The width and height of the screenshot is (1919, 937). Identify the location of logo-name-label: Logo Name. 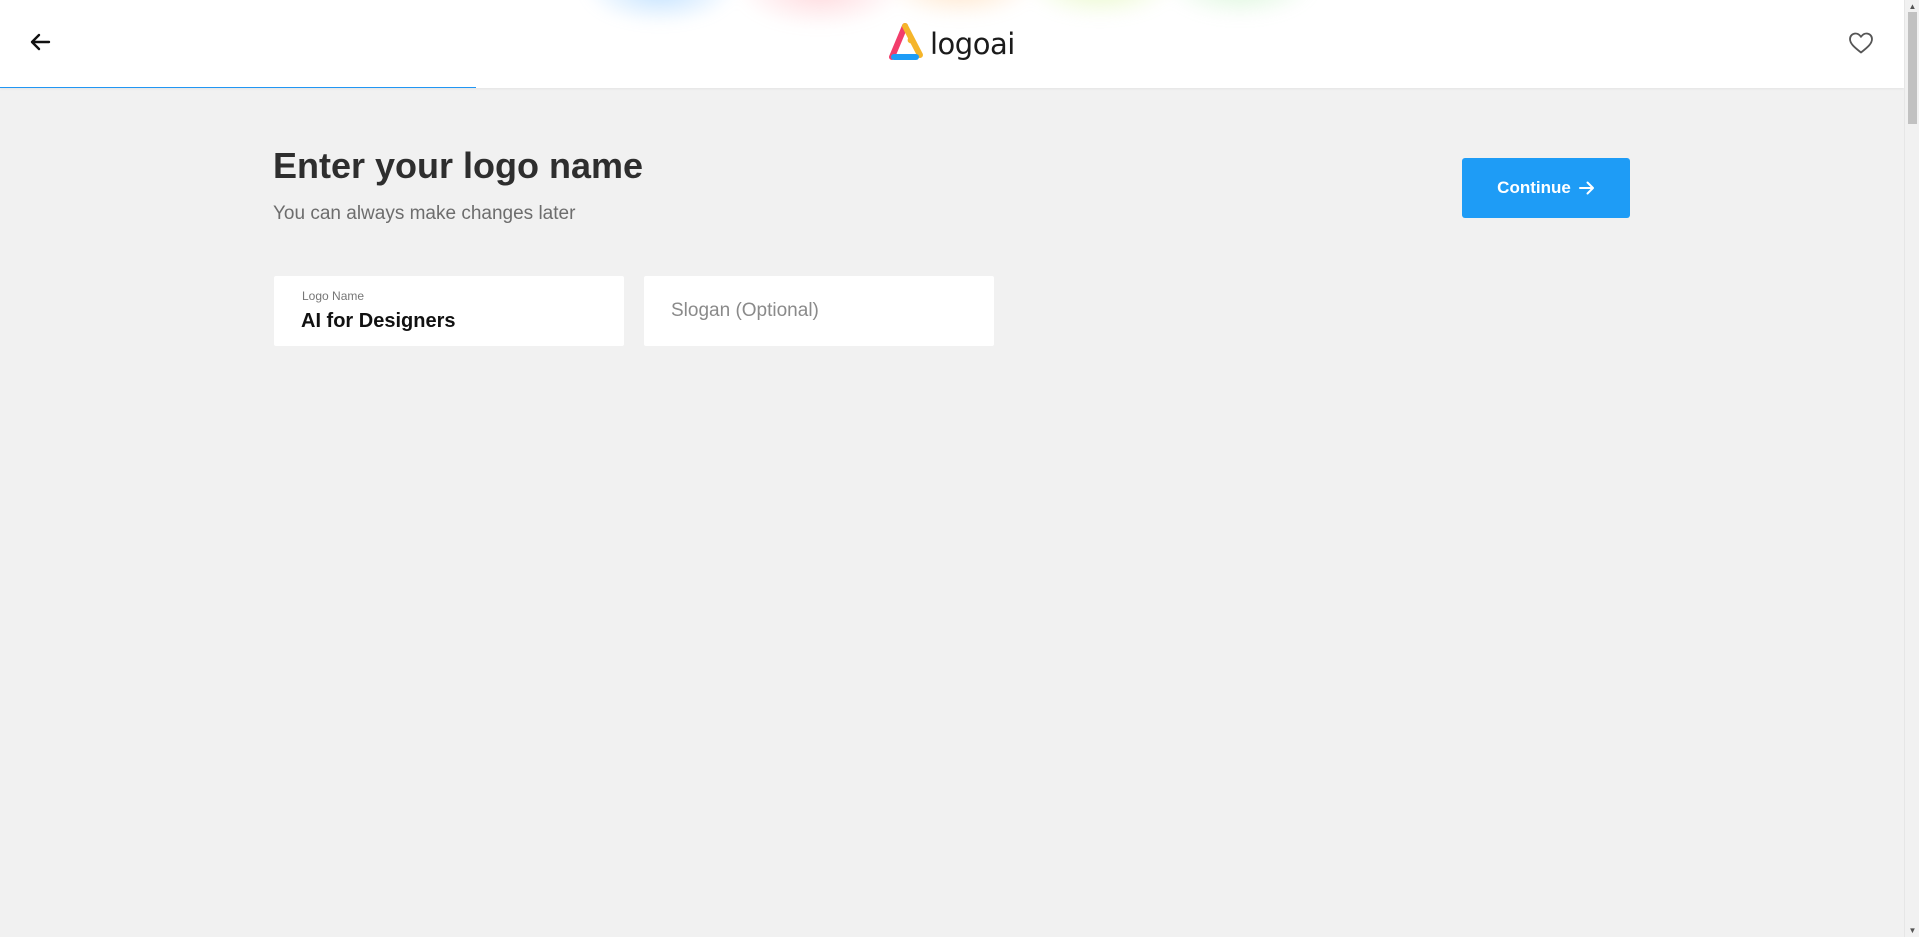
(333, 296).